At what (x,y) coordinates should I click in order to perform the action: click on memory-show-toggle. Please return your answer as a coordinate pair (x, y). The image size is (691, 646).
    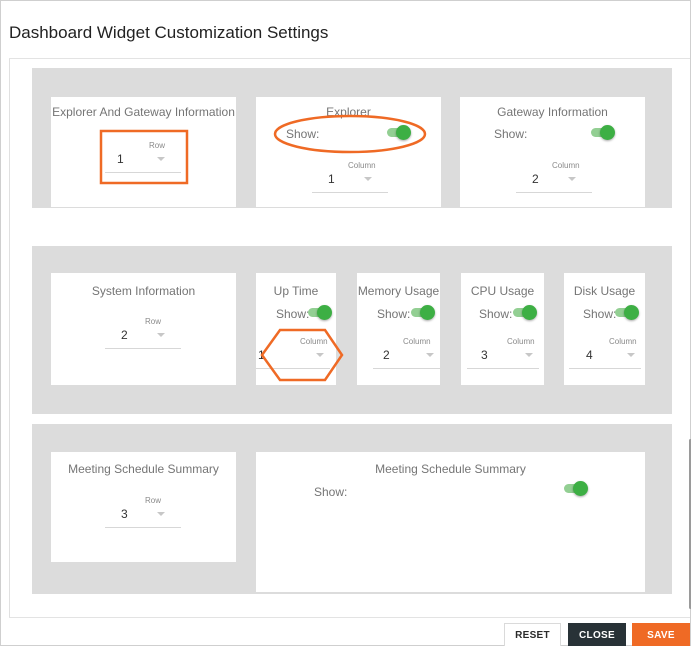
    Looking at the image, I should click on (423, 313).